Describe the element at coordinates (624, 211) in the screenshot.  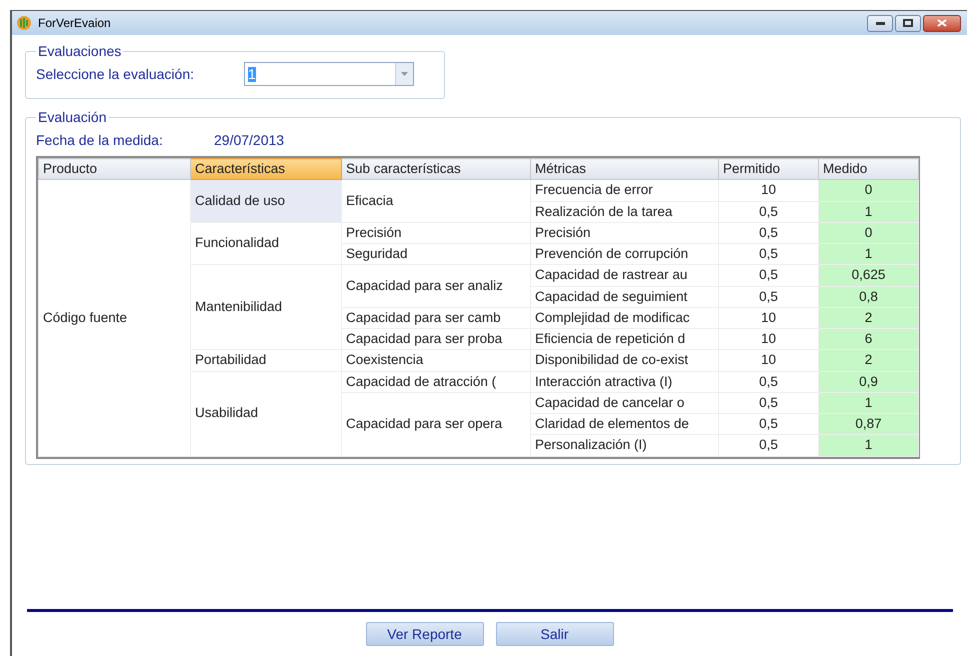
I see `table-cell: Realización de la tarea` at that location.